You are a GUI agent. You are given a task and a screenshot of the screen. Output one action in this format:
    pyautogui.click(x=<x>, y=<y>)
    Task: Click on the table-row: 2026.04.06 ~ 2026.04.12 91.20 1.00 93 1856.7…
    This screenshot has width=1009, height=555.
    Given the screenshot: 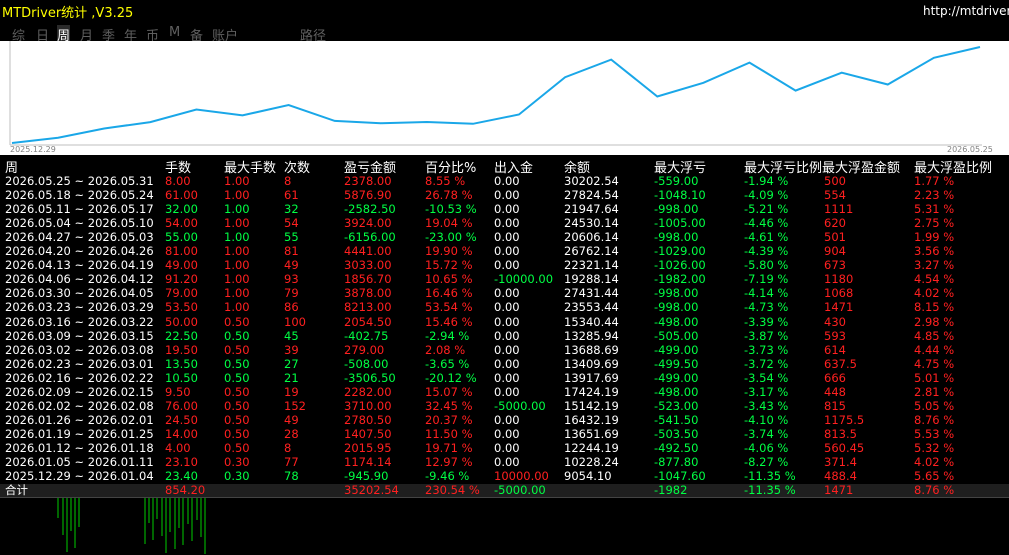 What is the action you would take?
    pyautogui.click(x=504, y=279)
    